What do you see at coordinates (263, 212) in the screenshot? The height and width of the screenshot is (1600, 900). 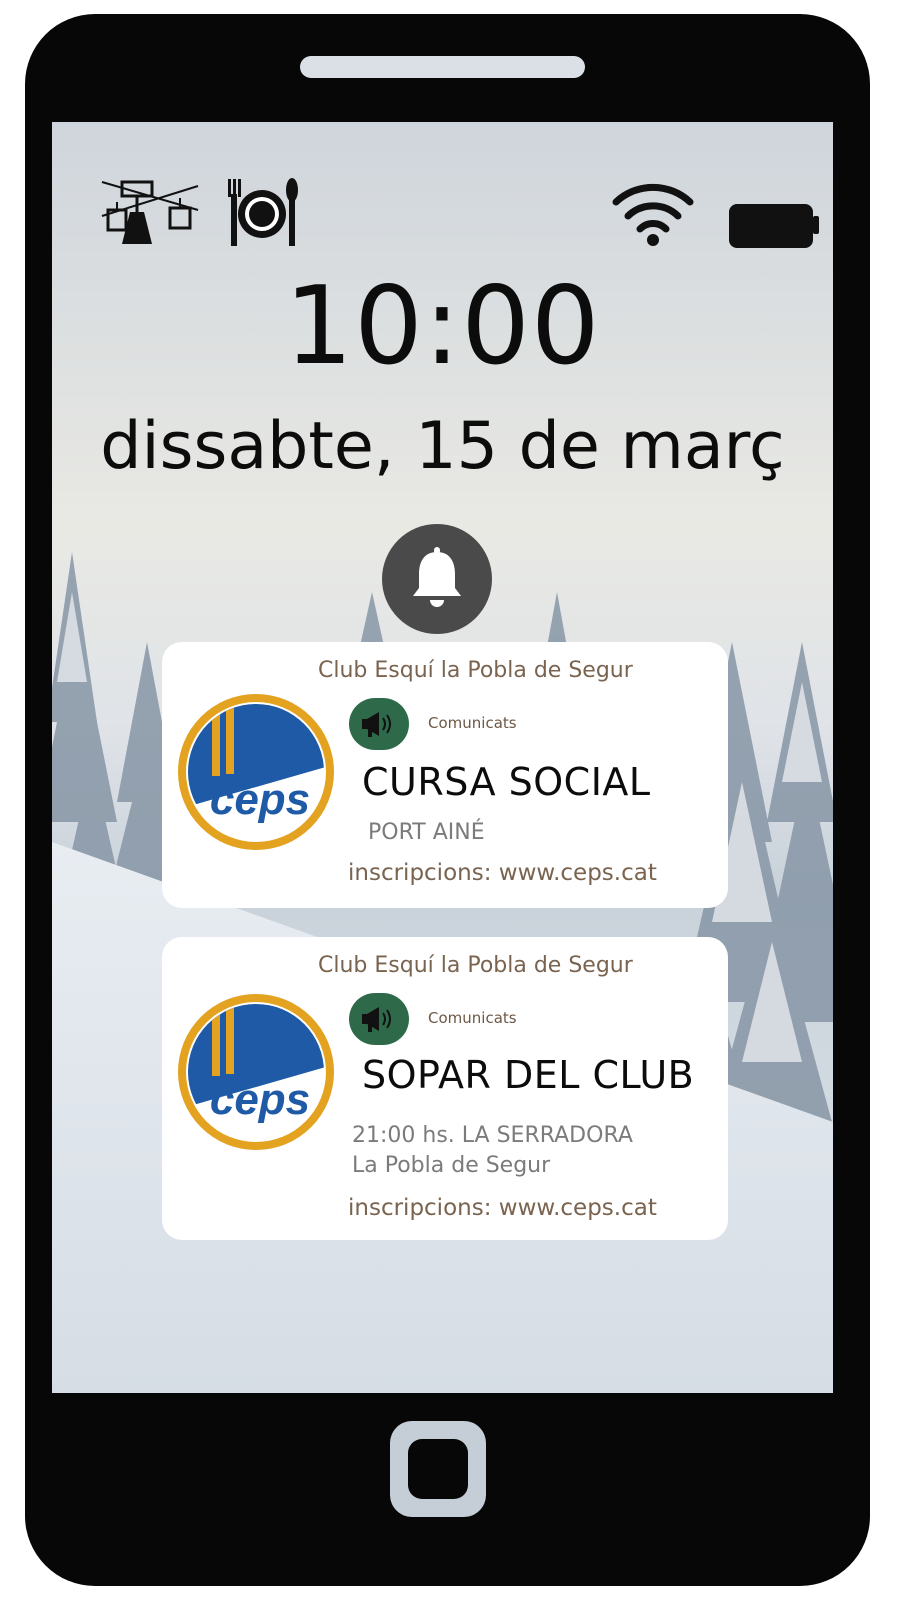 I see `dining-plate-icon` at bounding box center [263, 212].